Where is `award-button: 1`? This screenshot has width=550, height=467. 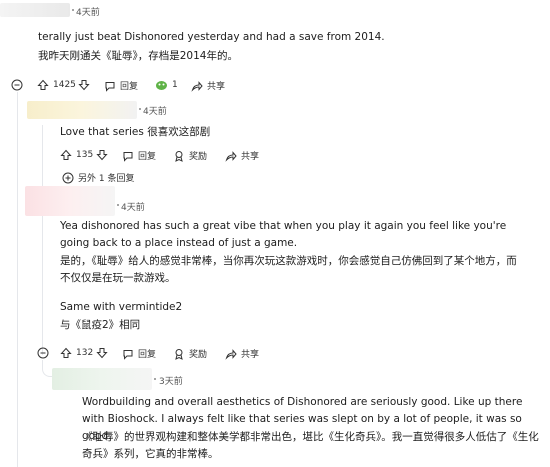
award-button: 1 is located at coordinates (166, 85).